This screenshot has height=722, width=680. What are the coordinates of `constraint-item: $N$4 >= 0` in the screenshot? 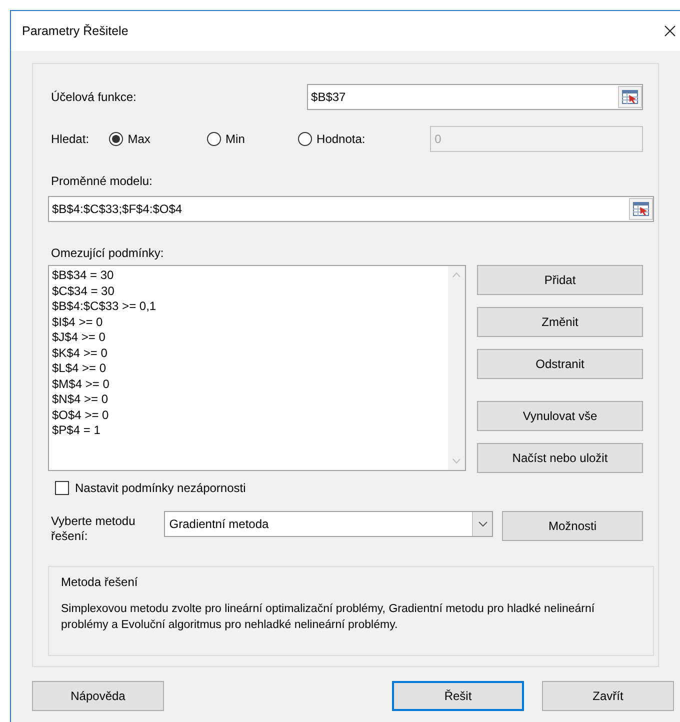 It's located at (250, 400).